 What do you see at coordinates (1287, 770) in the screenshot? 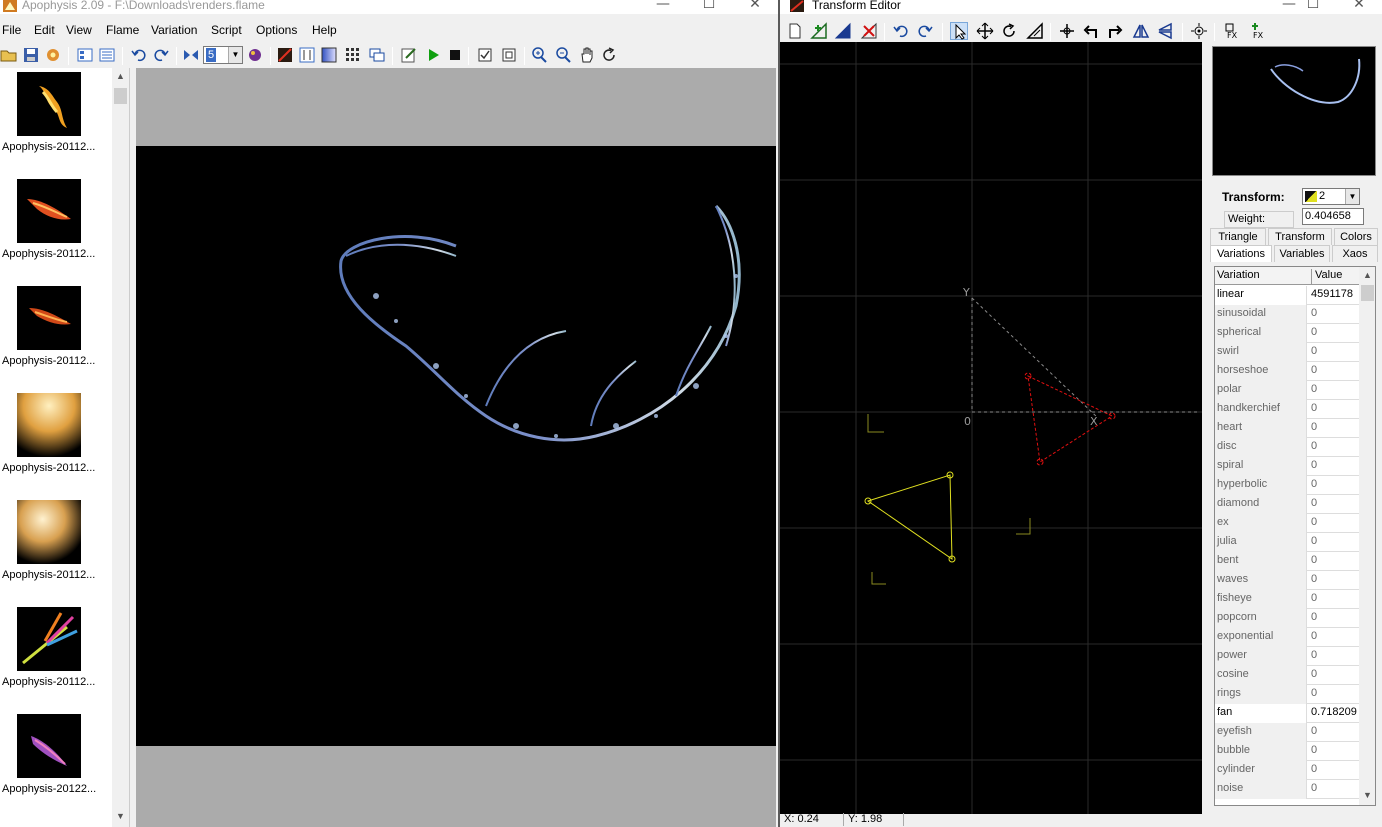
I see `table-row: cylinder 0` at bounding box center [1287, 770].